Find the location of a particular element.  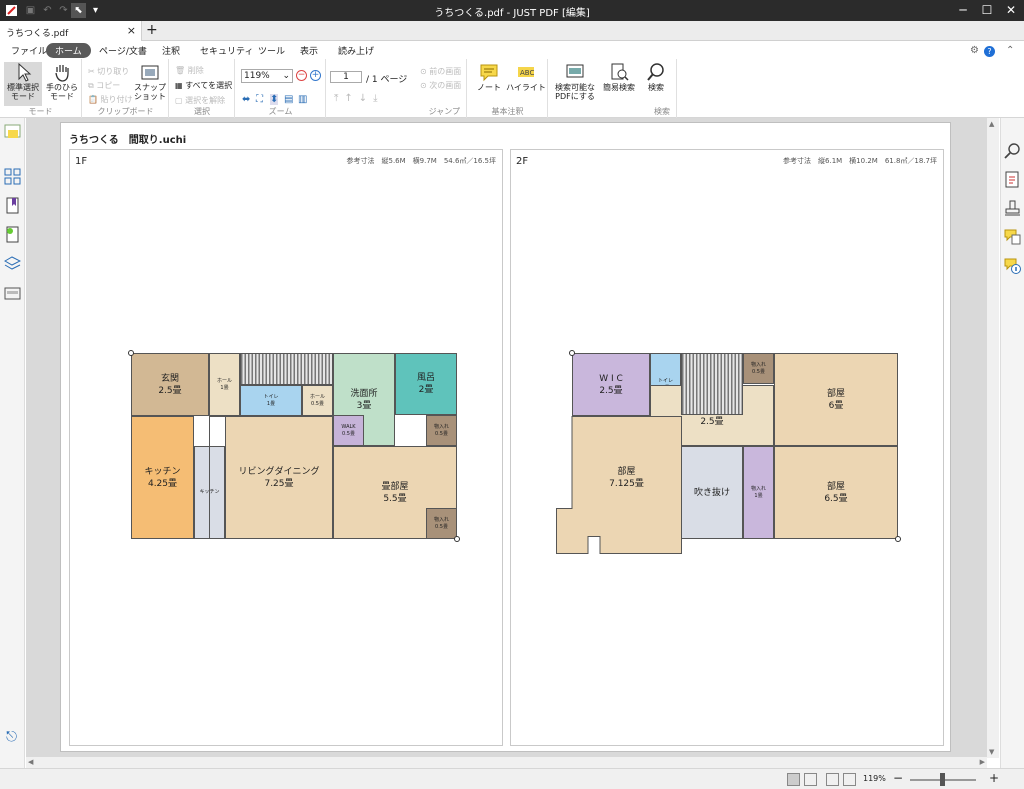

fit-width-icon: ⬌ is located at coordinates (246, 99).